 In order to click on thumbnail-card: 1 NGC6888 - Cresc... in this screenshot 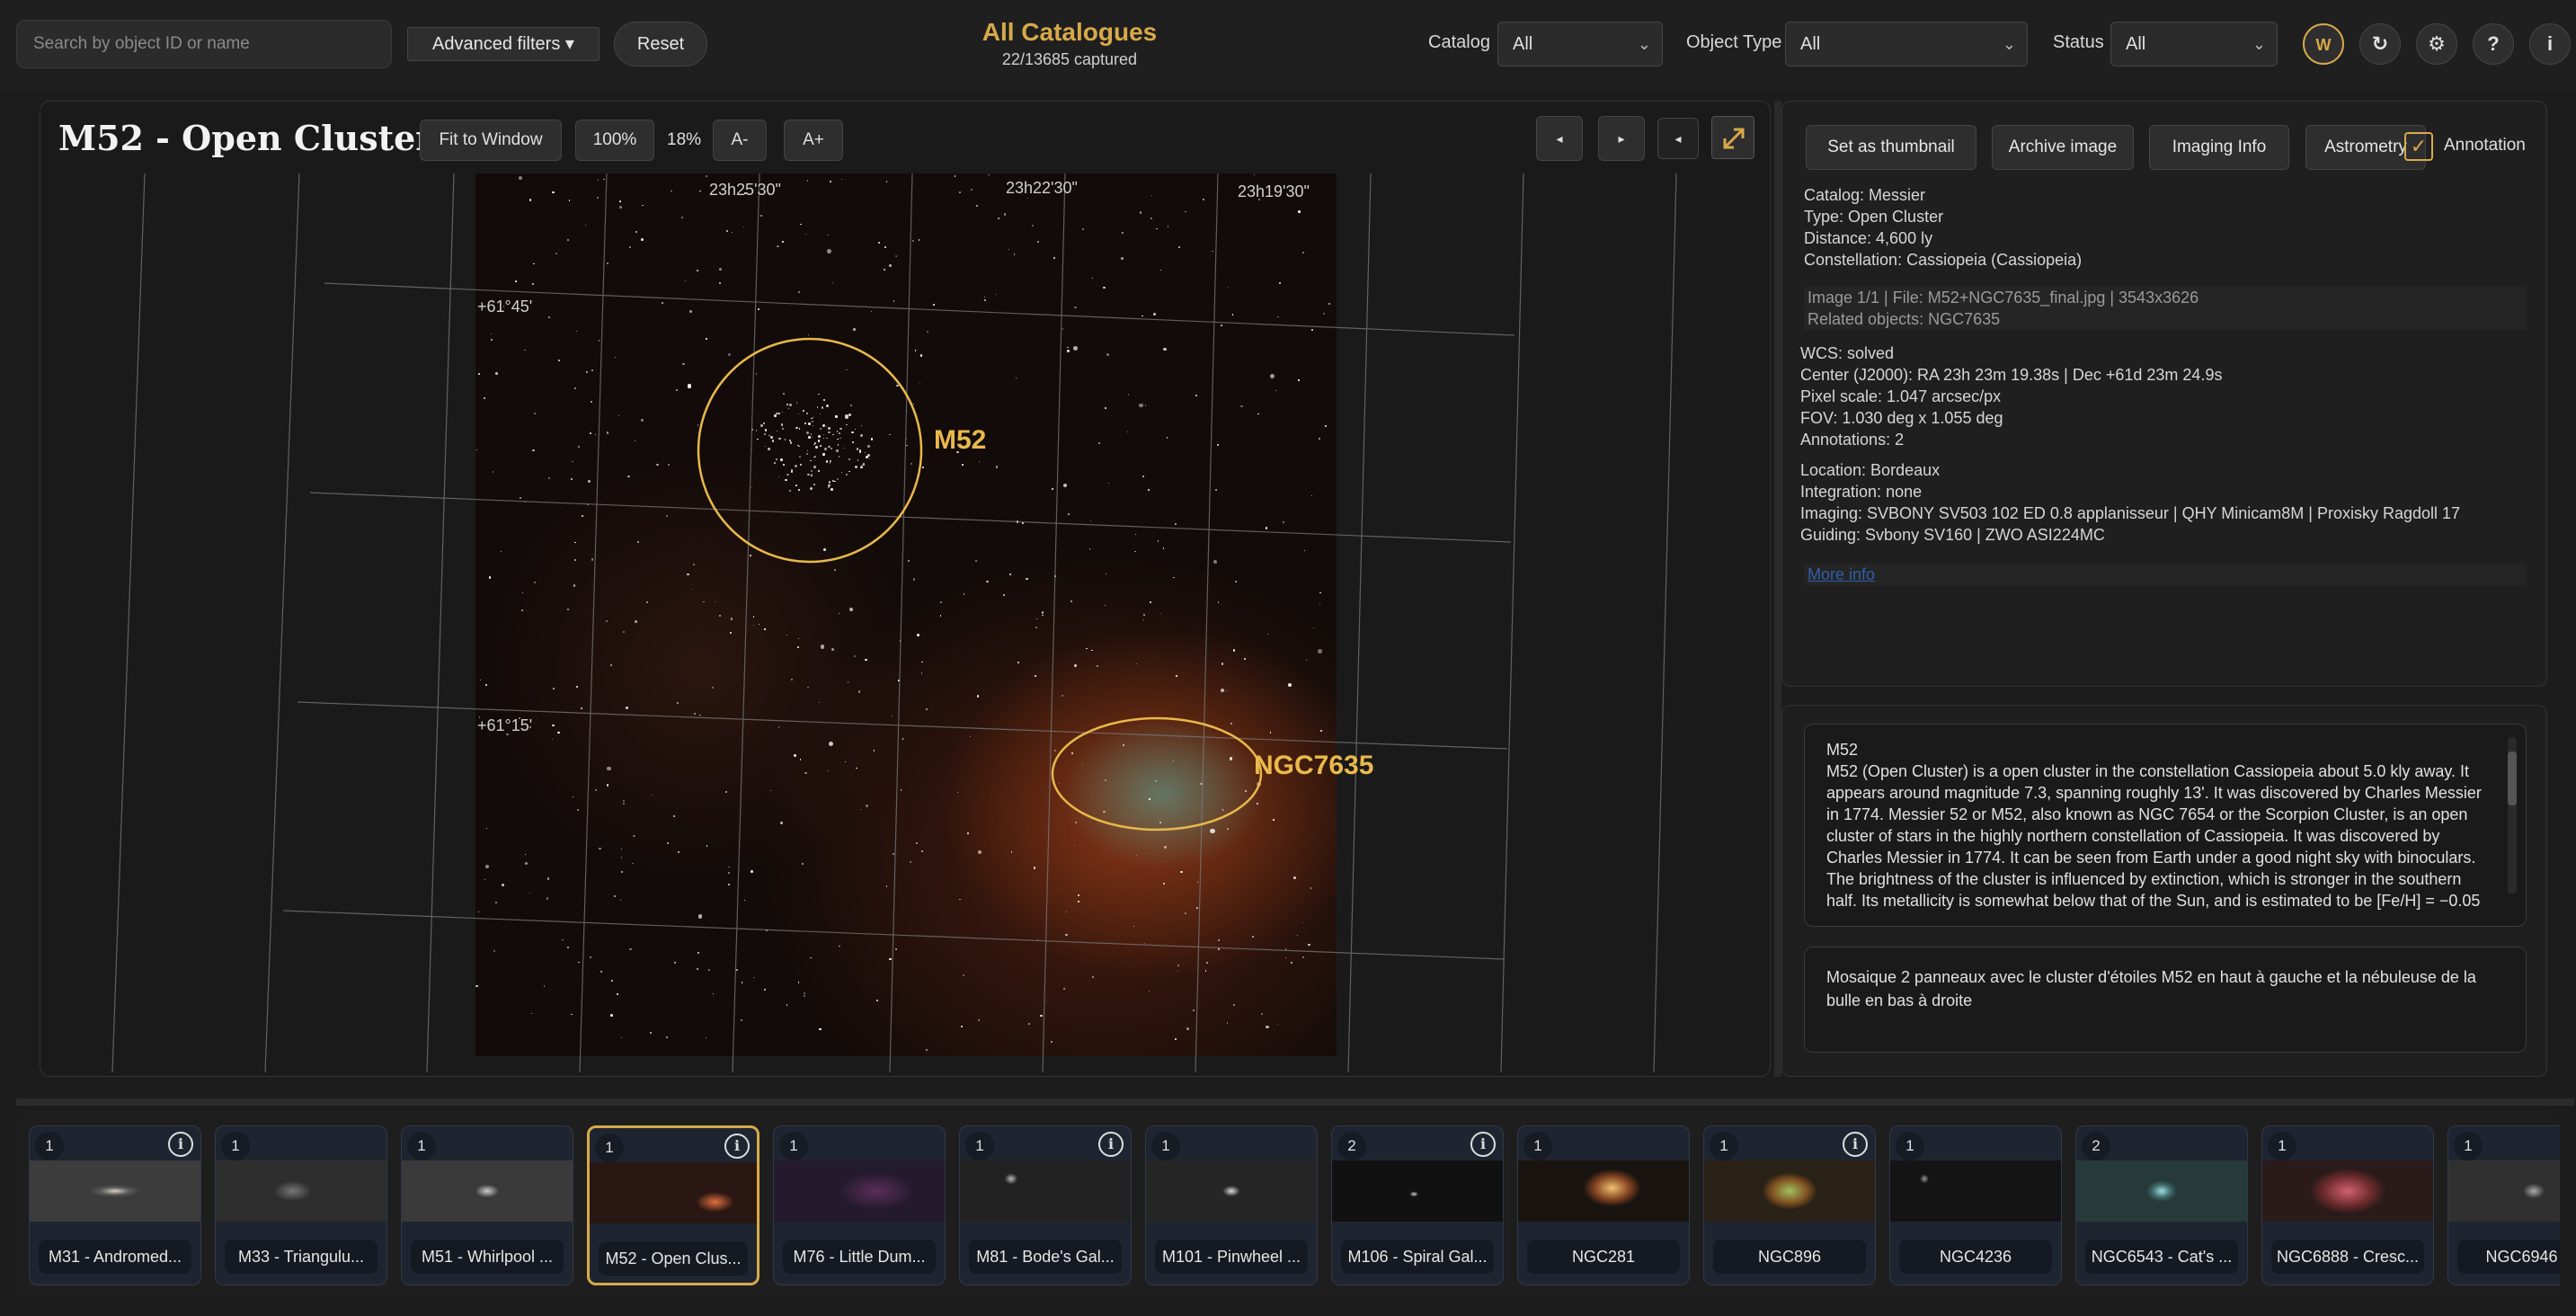, I will do `click(2347, 1205)`.